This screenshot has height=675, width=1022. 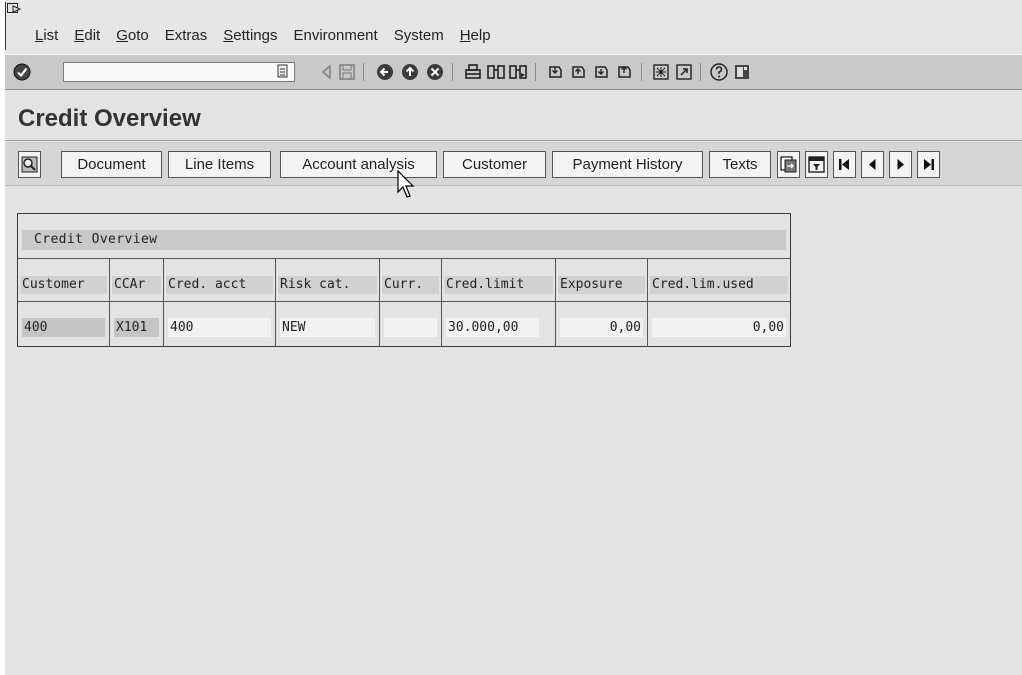 What do you see at coordinates (87, 35) in the screenshot?
I see `menu-edit: Edit` at bounding box center [87, 35].